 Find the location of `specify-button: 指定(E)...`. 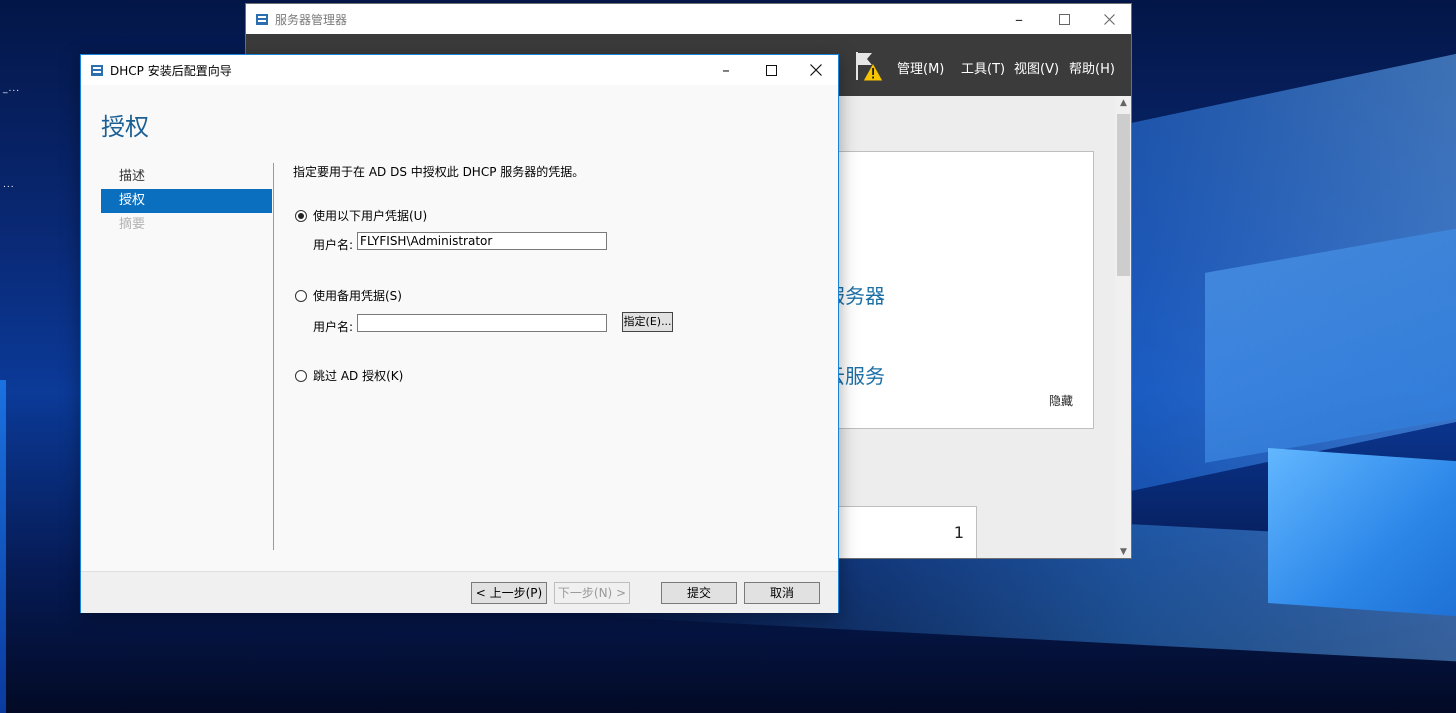

specify-button: 指定(E)... is located at coordinates (648, 322).